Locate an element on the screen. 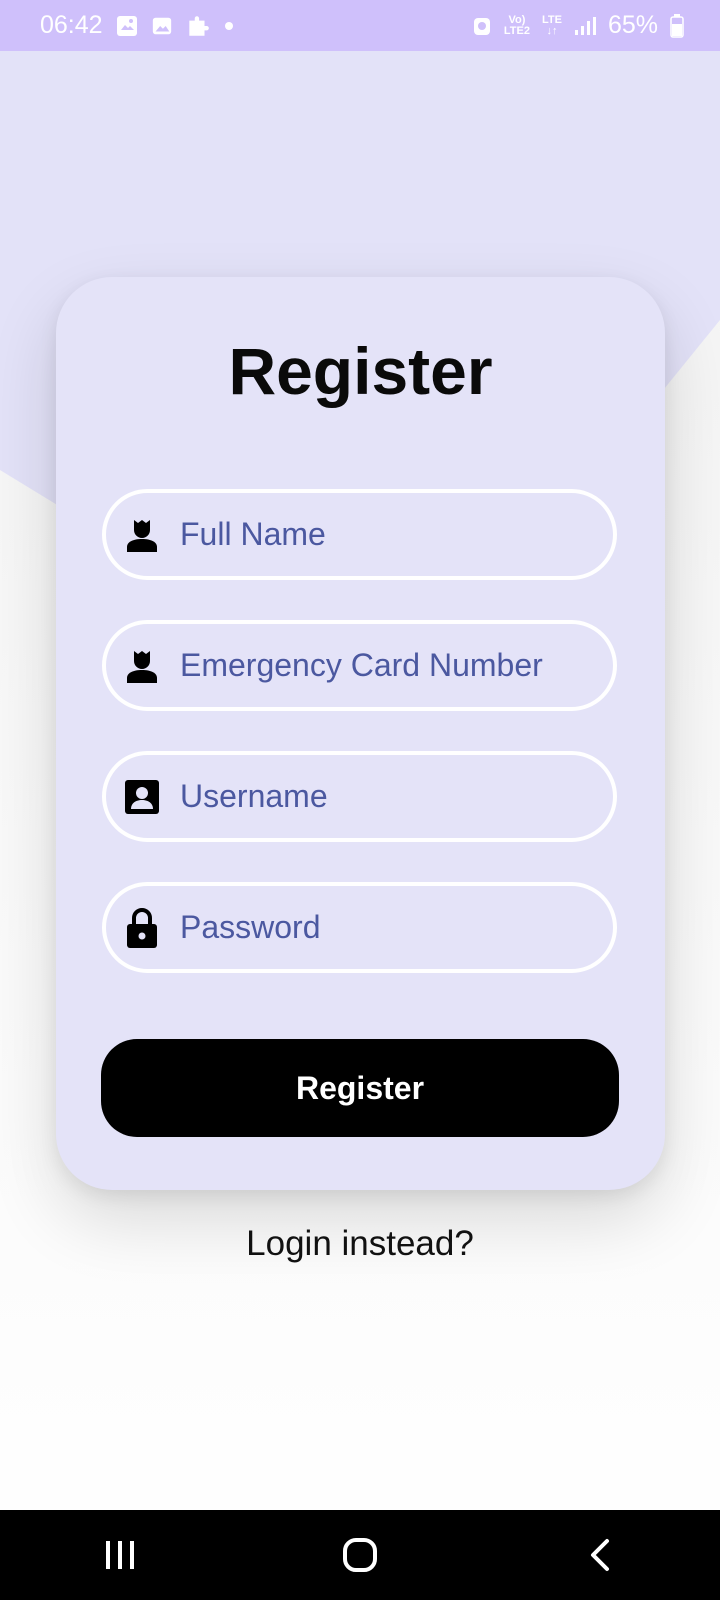 The width and height of the screenshot is (720, 1600). home-button is located at coordinates (360, 1555).